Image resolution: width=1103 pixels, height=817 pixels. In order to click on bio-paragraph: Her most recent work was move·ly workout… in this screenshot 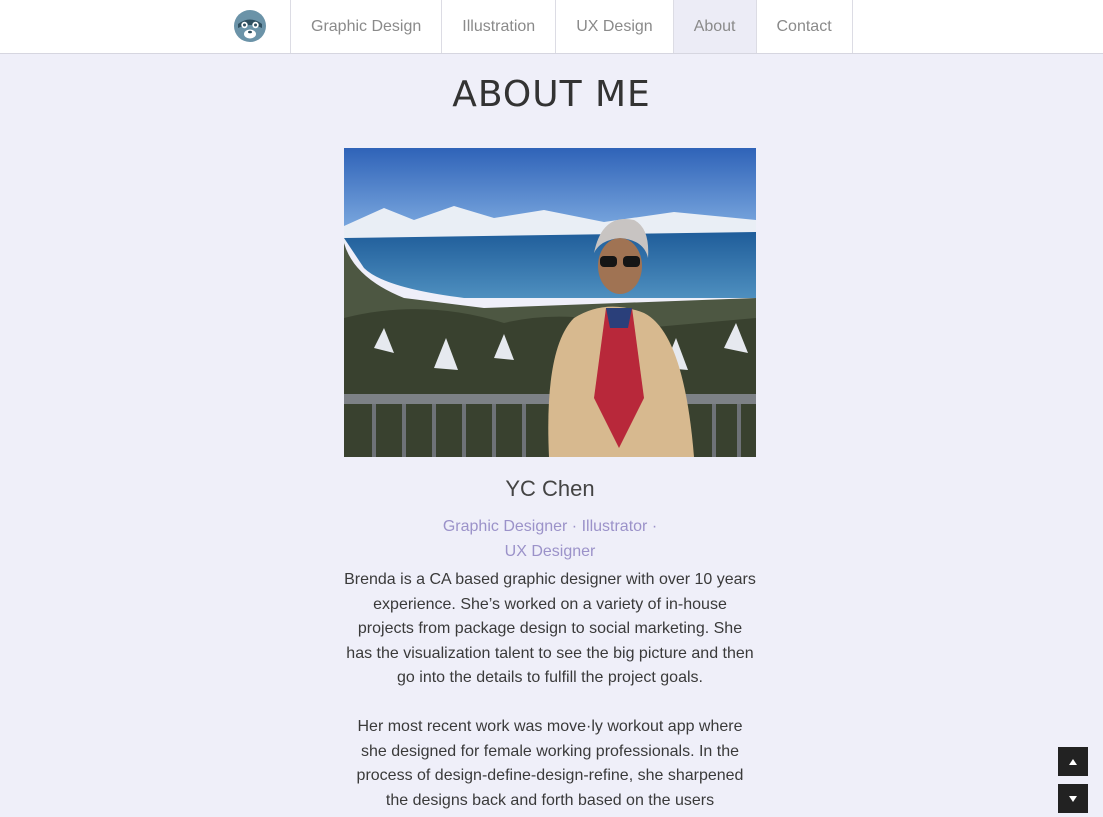, I will do `click(550, 763)`.